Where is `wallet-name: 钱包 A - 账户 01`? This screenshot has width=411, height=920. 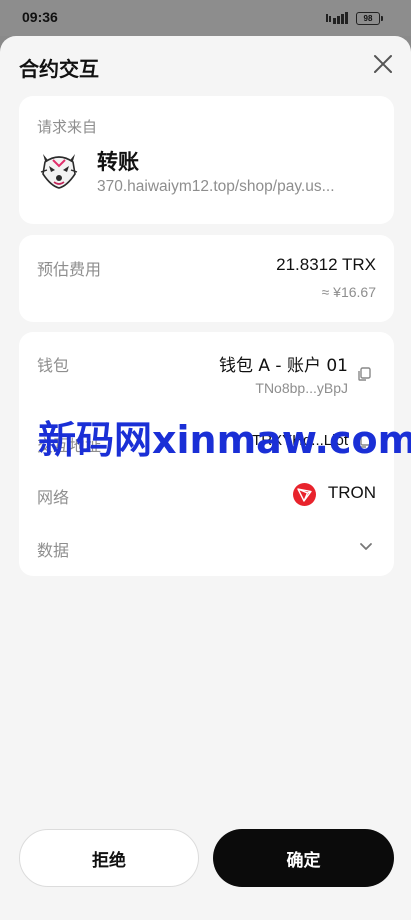 wallet-name: 钱包 A - 账户 01 is located at coordinates (283, 366).